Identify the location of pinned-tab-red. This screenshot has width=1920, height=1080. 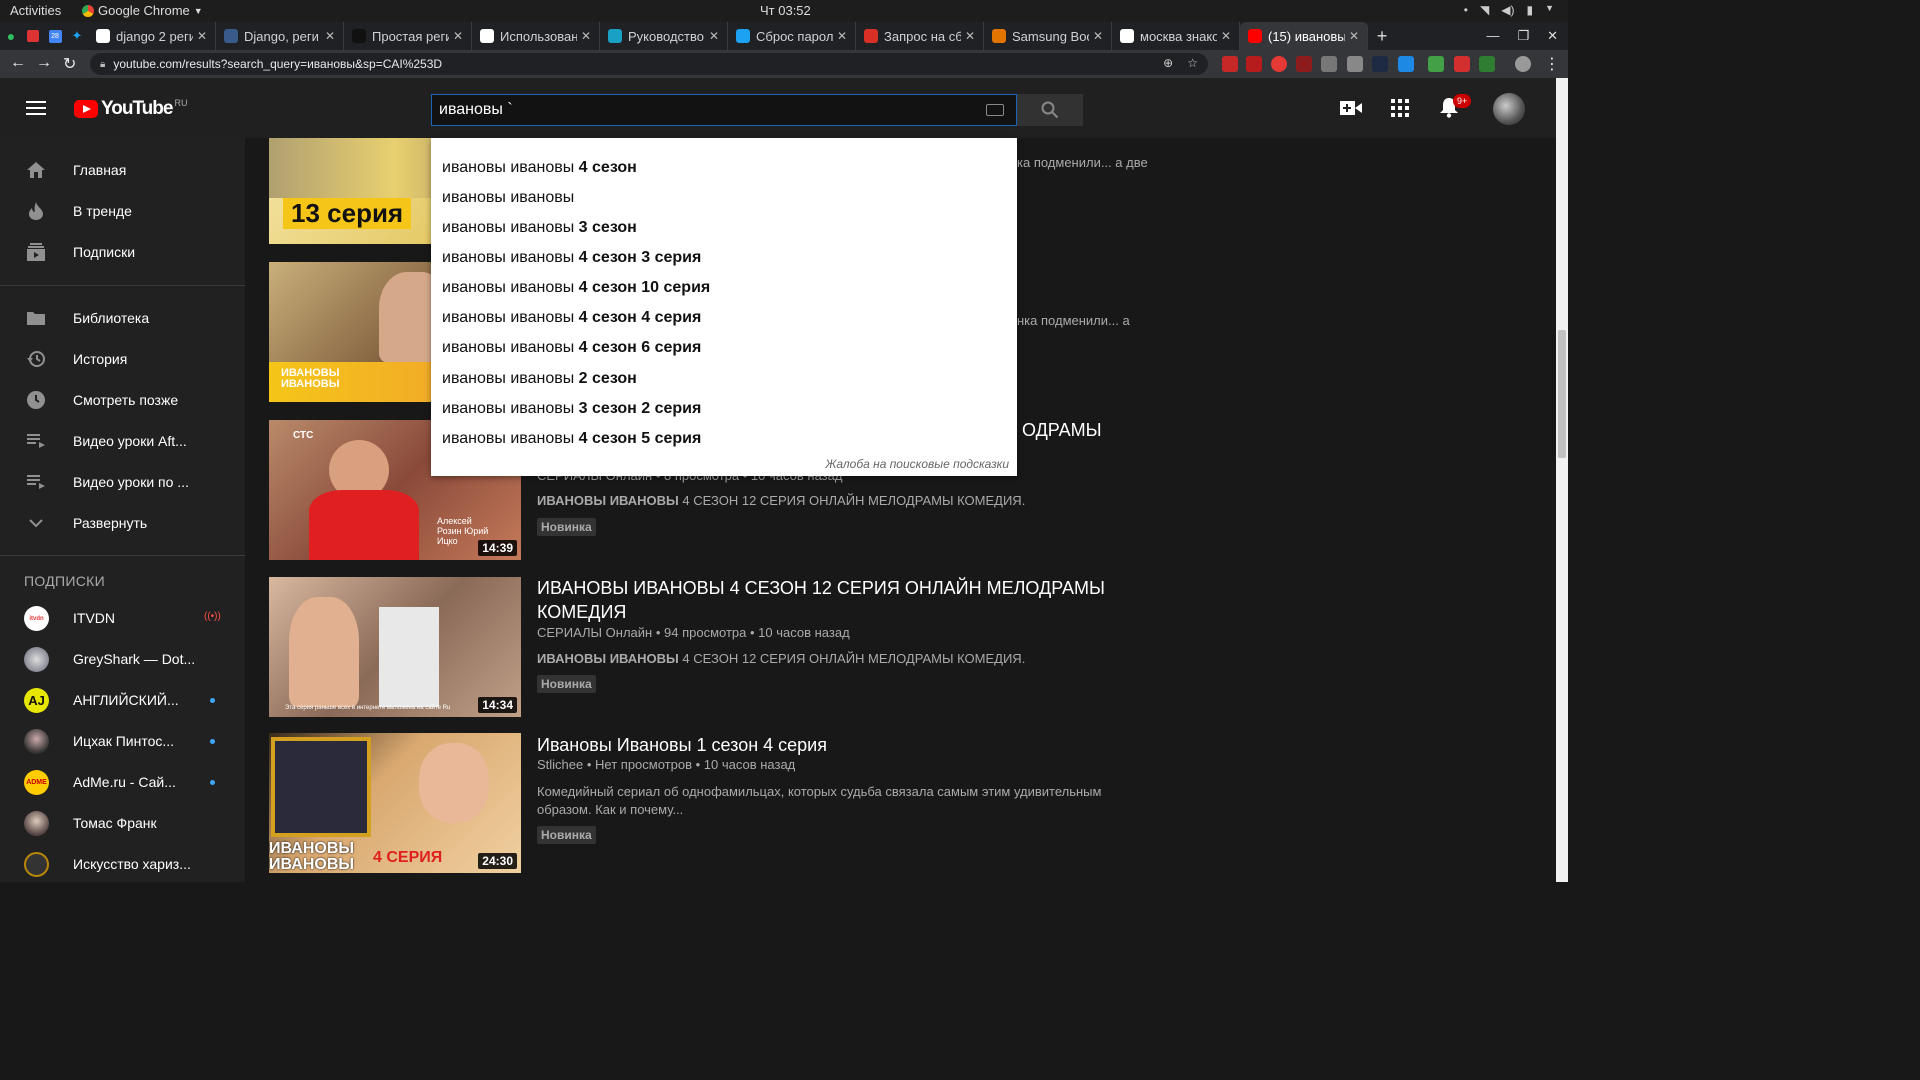
(33, 36).